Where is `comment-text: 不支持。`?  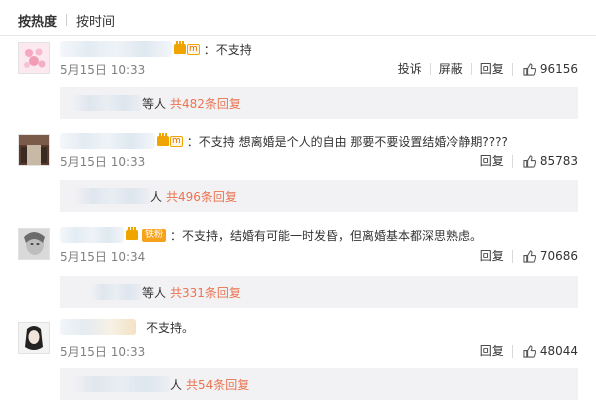
comment-text: 不支持。 is located at coordinates (170, 327).